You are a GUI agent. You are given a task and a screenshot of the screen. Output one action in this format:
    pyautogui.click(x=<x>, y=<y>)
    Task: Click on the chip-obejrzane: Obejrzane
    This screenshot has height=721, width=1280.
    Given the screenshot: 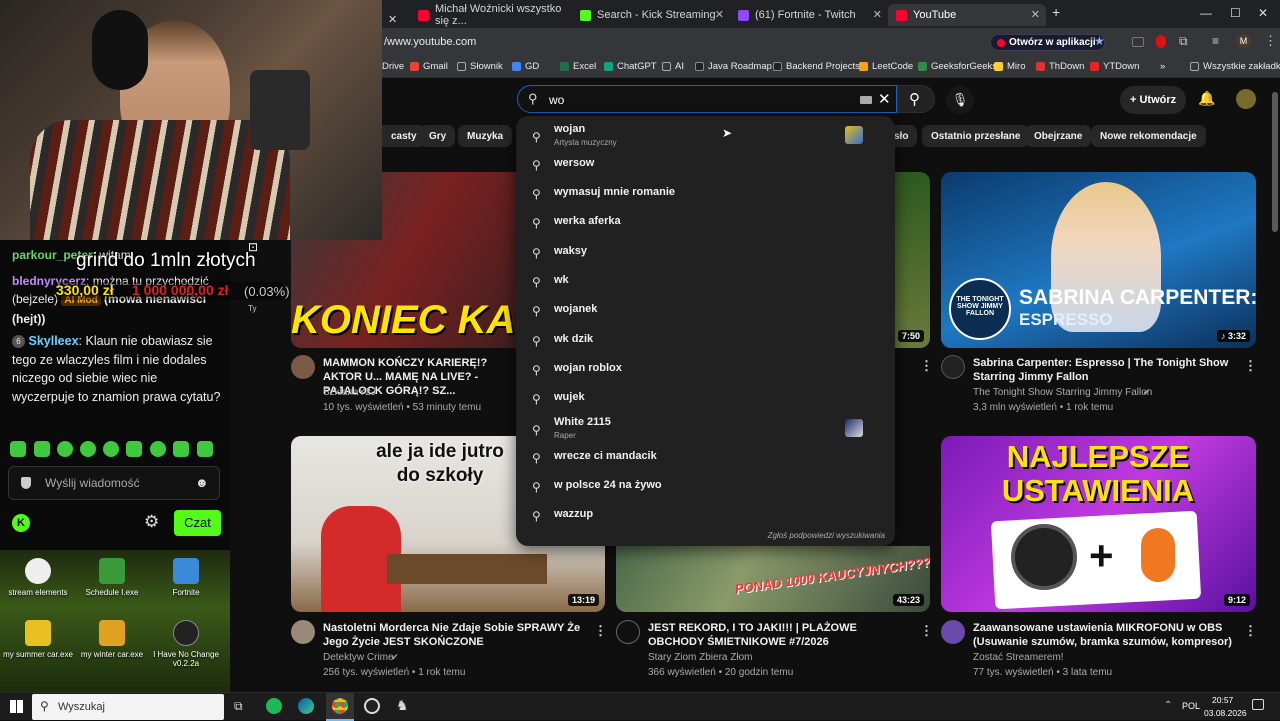 What is the action you would take?
    pyautogui.click(x=1058, y=136)
    